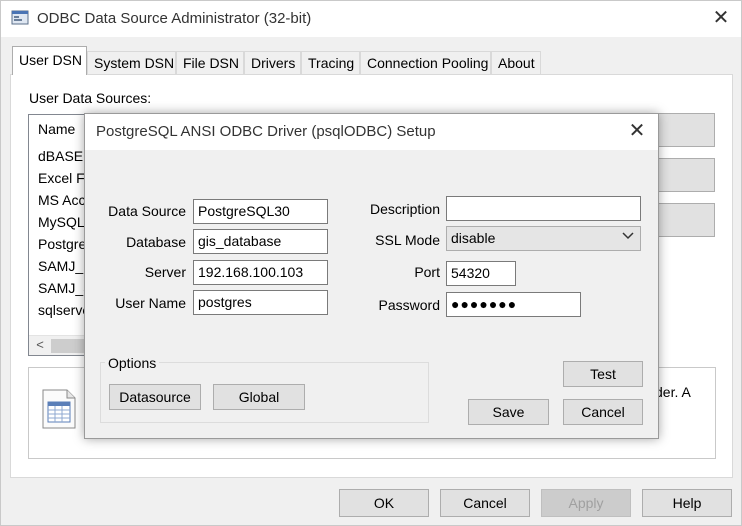 This screenshot has height=526, width=742. I want to click on list-item: dBASE I, so click(64, 156).